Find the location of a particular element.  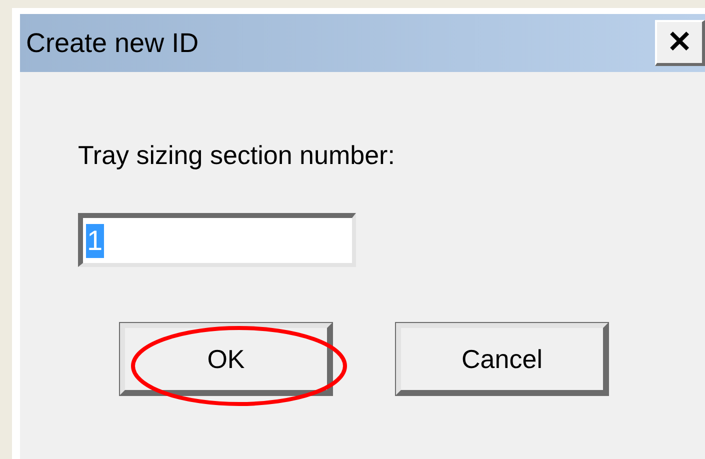

window-title: Create new ID is located at coordinates (112, 43).